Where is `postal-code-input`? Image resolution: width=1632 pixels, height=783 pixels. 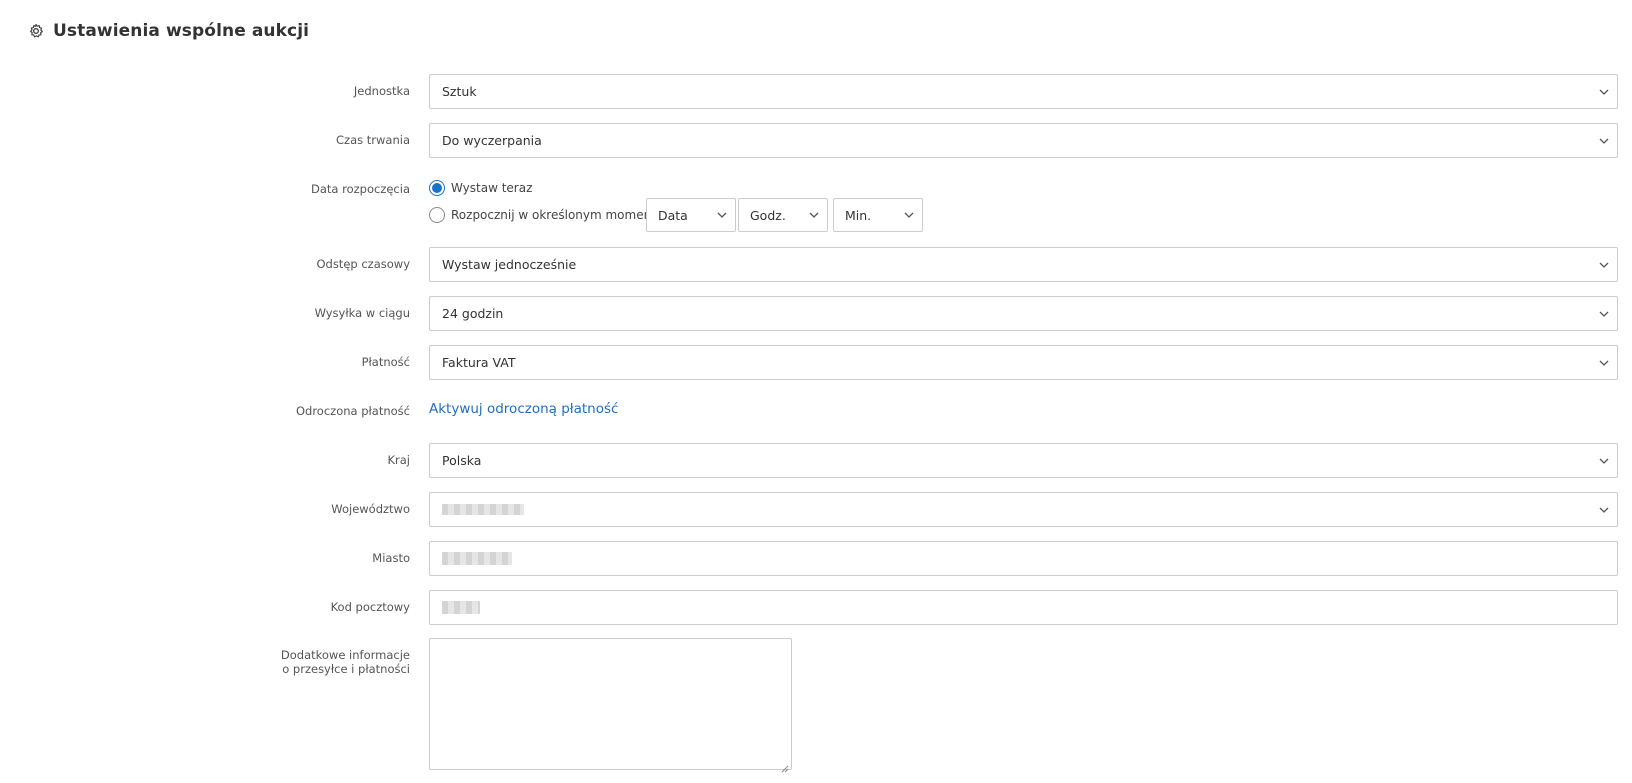
postal-code-input is located at coordinates (1023, 607).